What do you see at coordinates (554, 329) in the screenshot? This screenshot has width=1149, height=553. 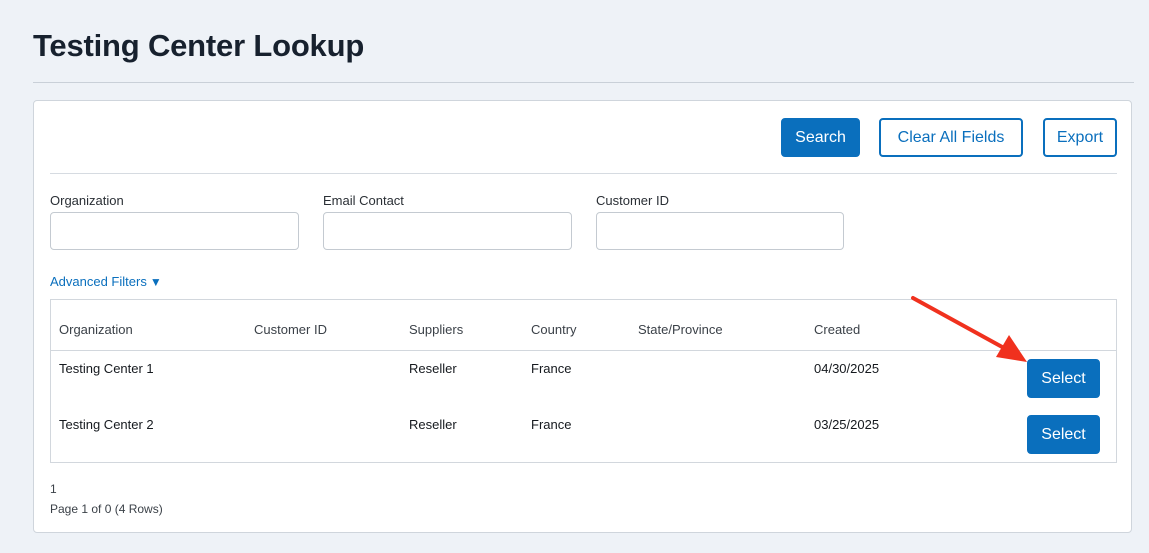 I see `column-header-country: Country` at bounding box center [554, 329].